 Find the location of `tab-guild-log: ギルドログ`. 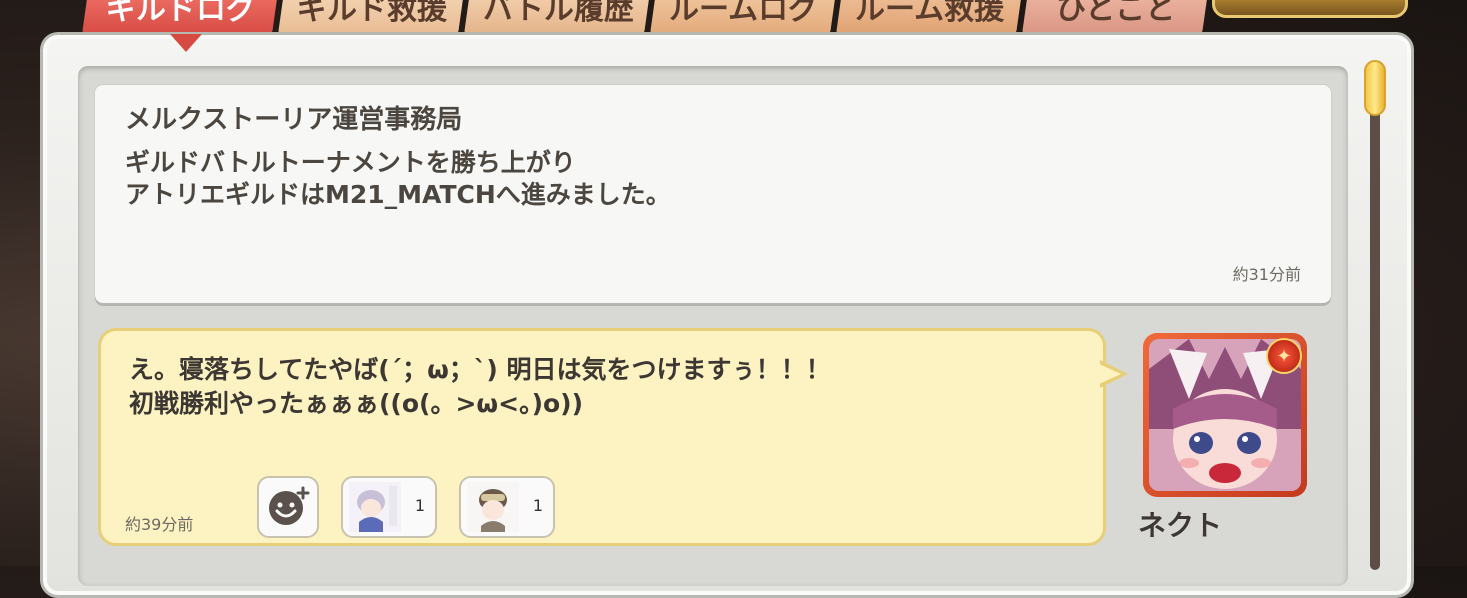

tab-guild-log: ギルドログ is located at coordinates (180, 18).